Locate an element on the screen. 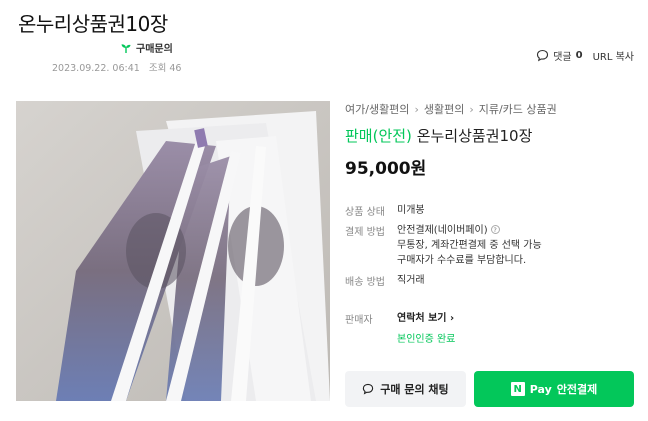 This screenshot has width=648, height=421. contact-view-label: 연락처 보기 is located at coordinates (422, 318).